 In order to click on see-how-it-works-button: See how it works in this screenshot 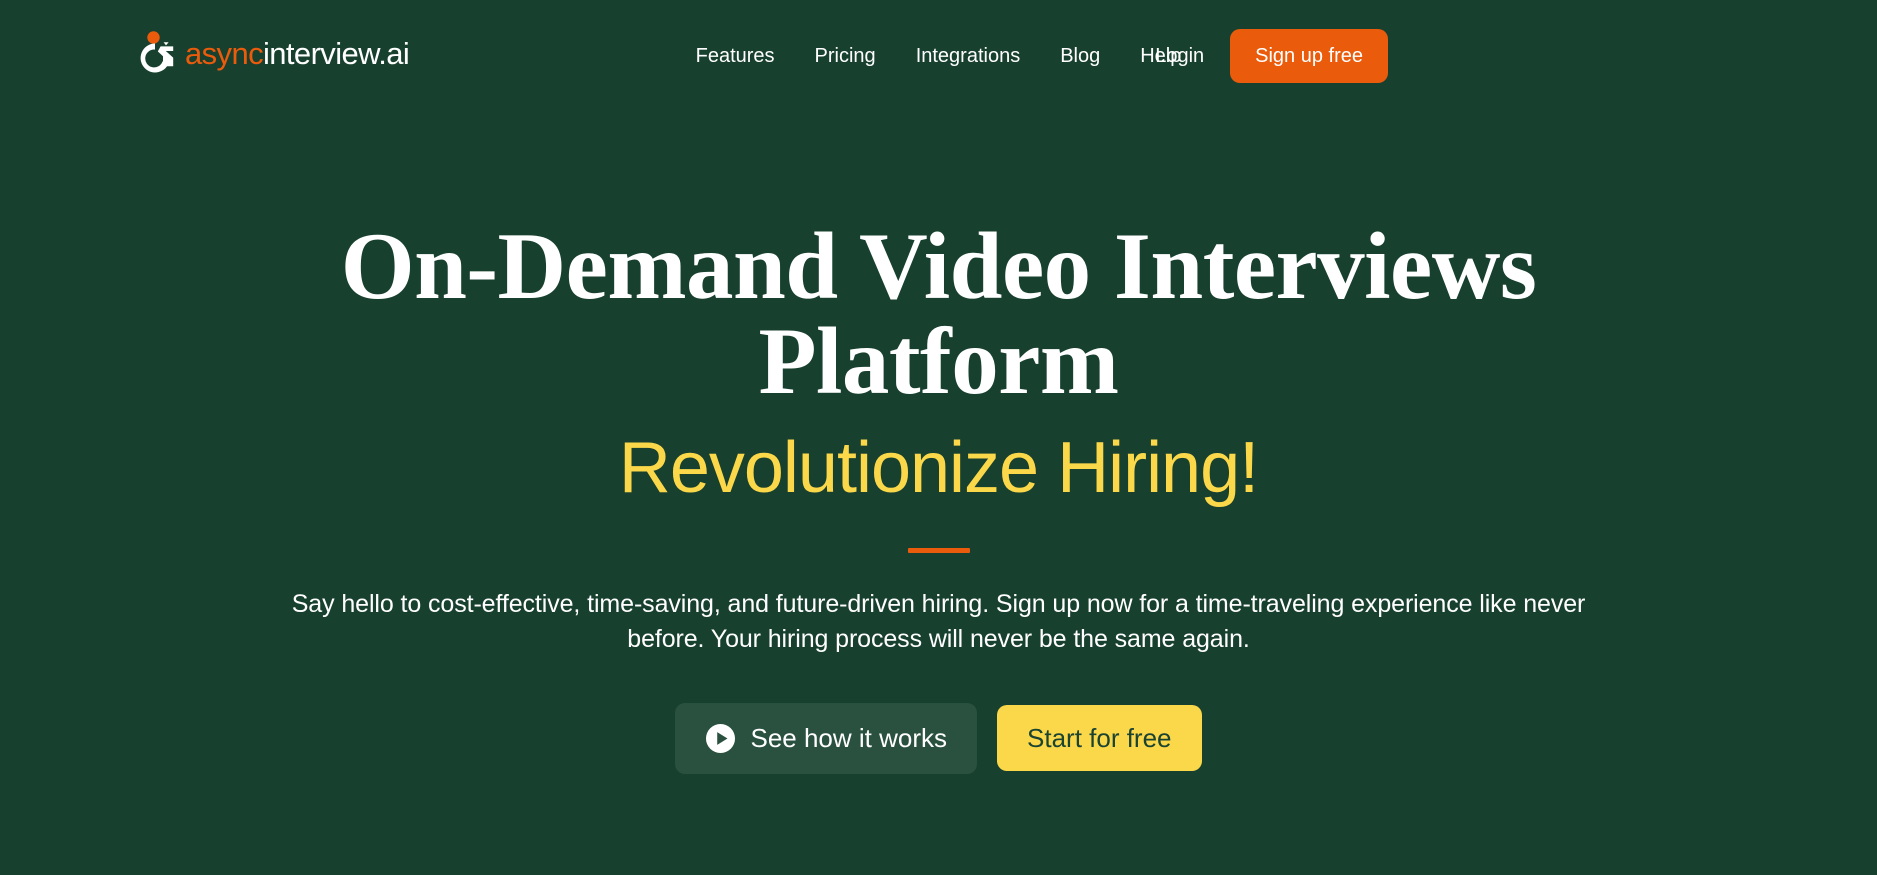, I will do `click(826, 738)`.